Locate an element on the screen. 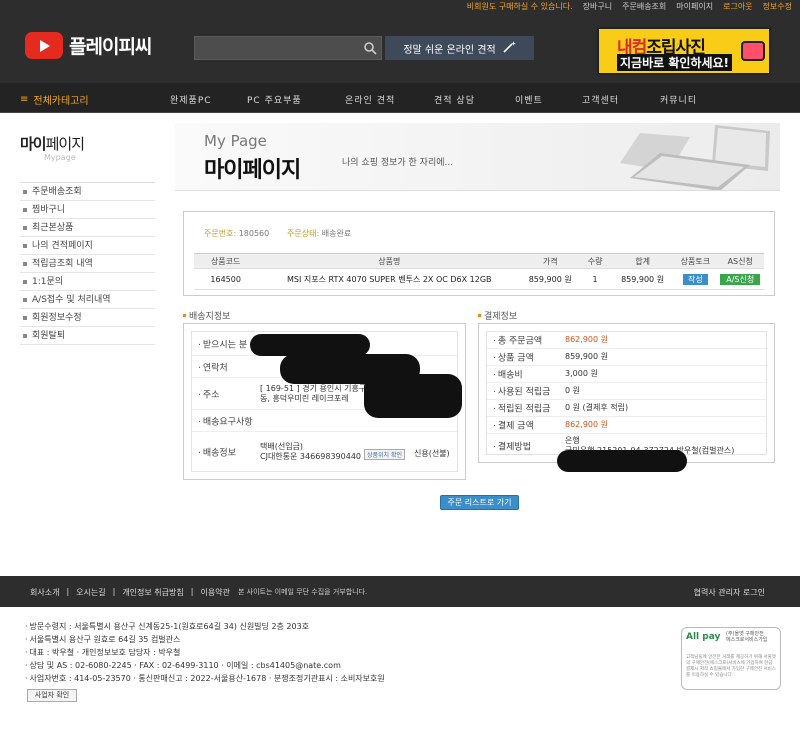 The image size is (800, 734). product-price: 859,900 원 is located at coordinates (550, 279).